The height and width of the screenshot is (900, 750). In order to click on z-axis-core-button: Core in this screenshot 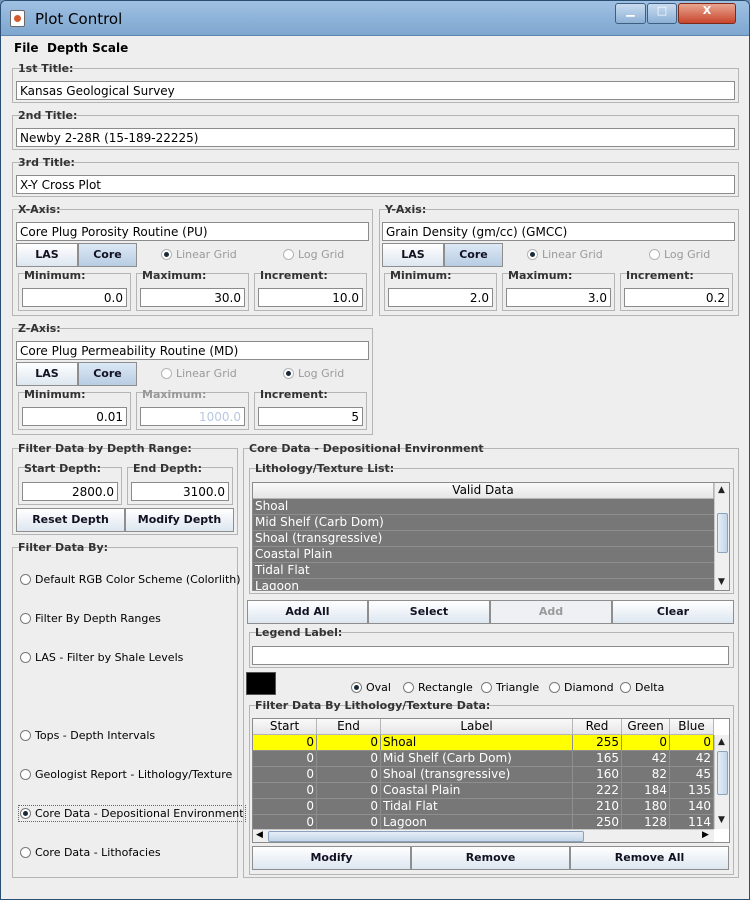, I will do `click(107, 374)`.